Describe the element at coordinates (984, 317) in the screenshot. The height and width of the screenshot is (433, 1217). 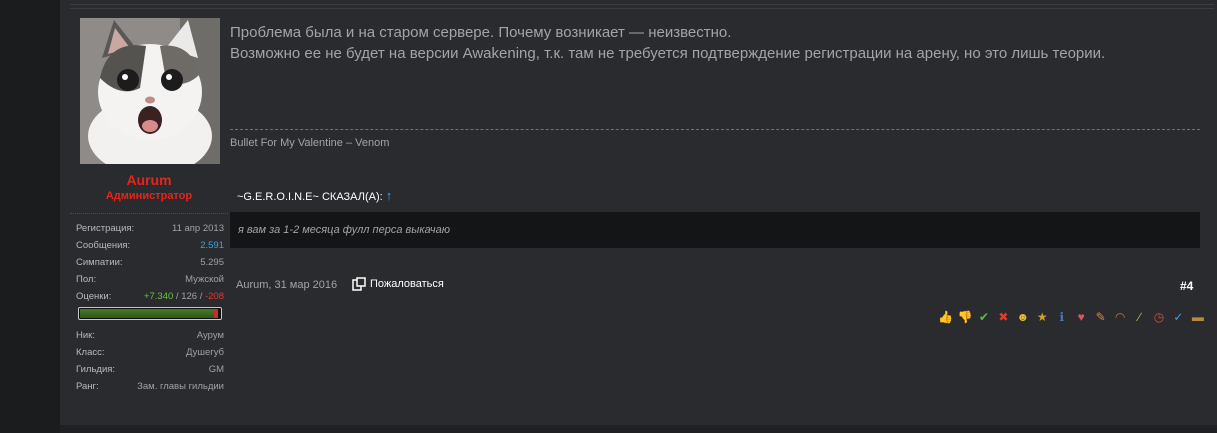
I see `check-icon: ✔` at that location.